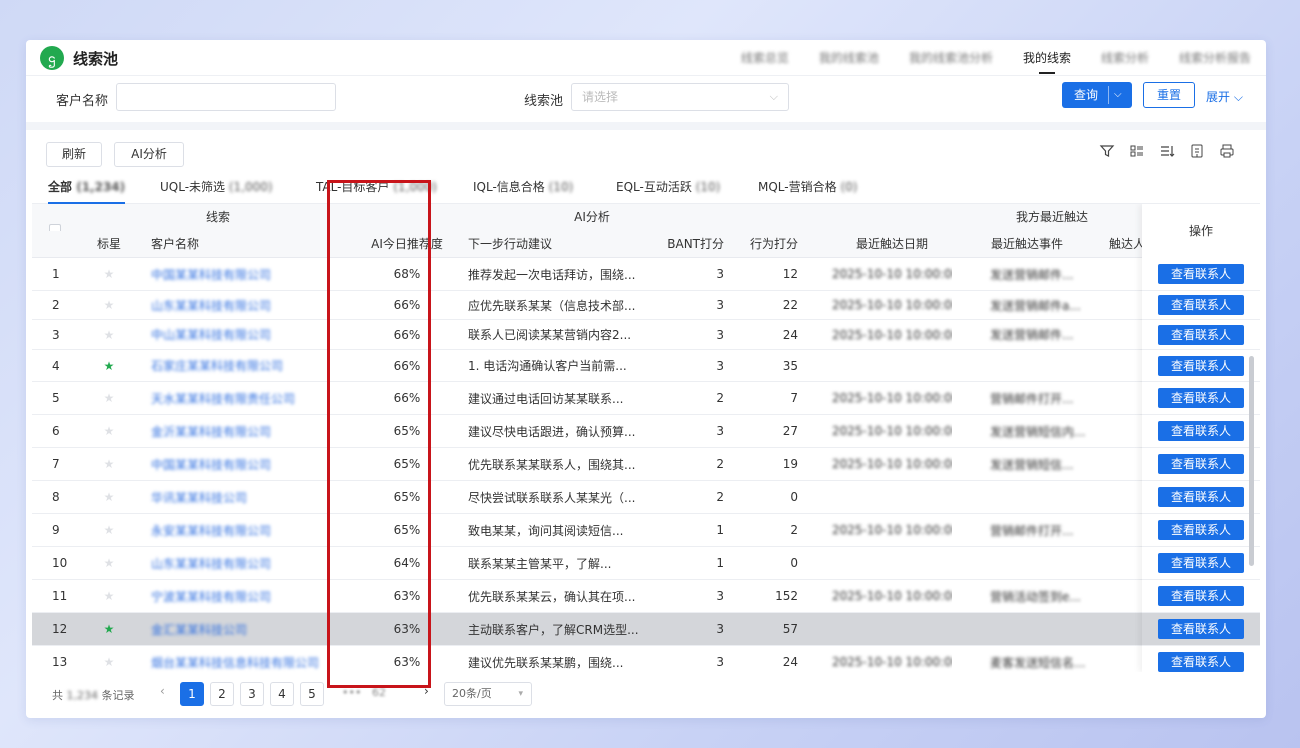 This screenshot has width=1300, height=748. I want to click on top-tab-1: 我的线索池, so click(849, 58).